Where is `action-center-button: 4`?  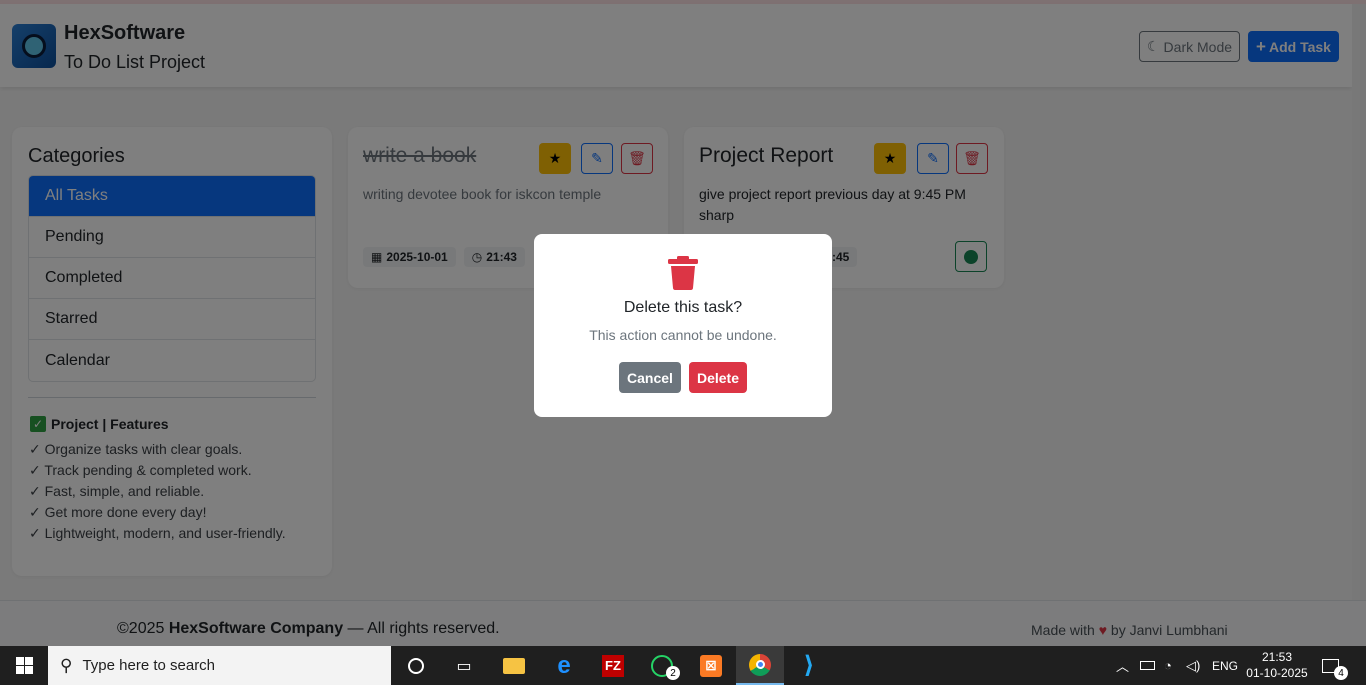
action-center-button: 4 is located at coordinates (1335, 665).